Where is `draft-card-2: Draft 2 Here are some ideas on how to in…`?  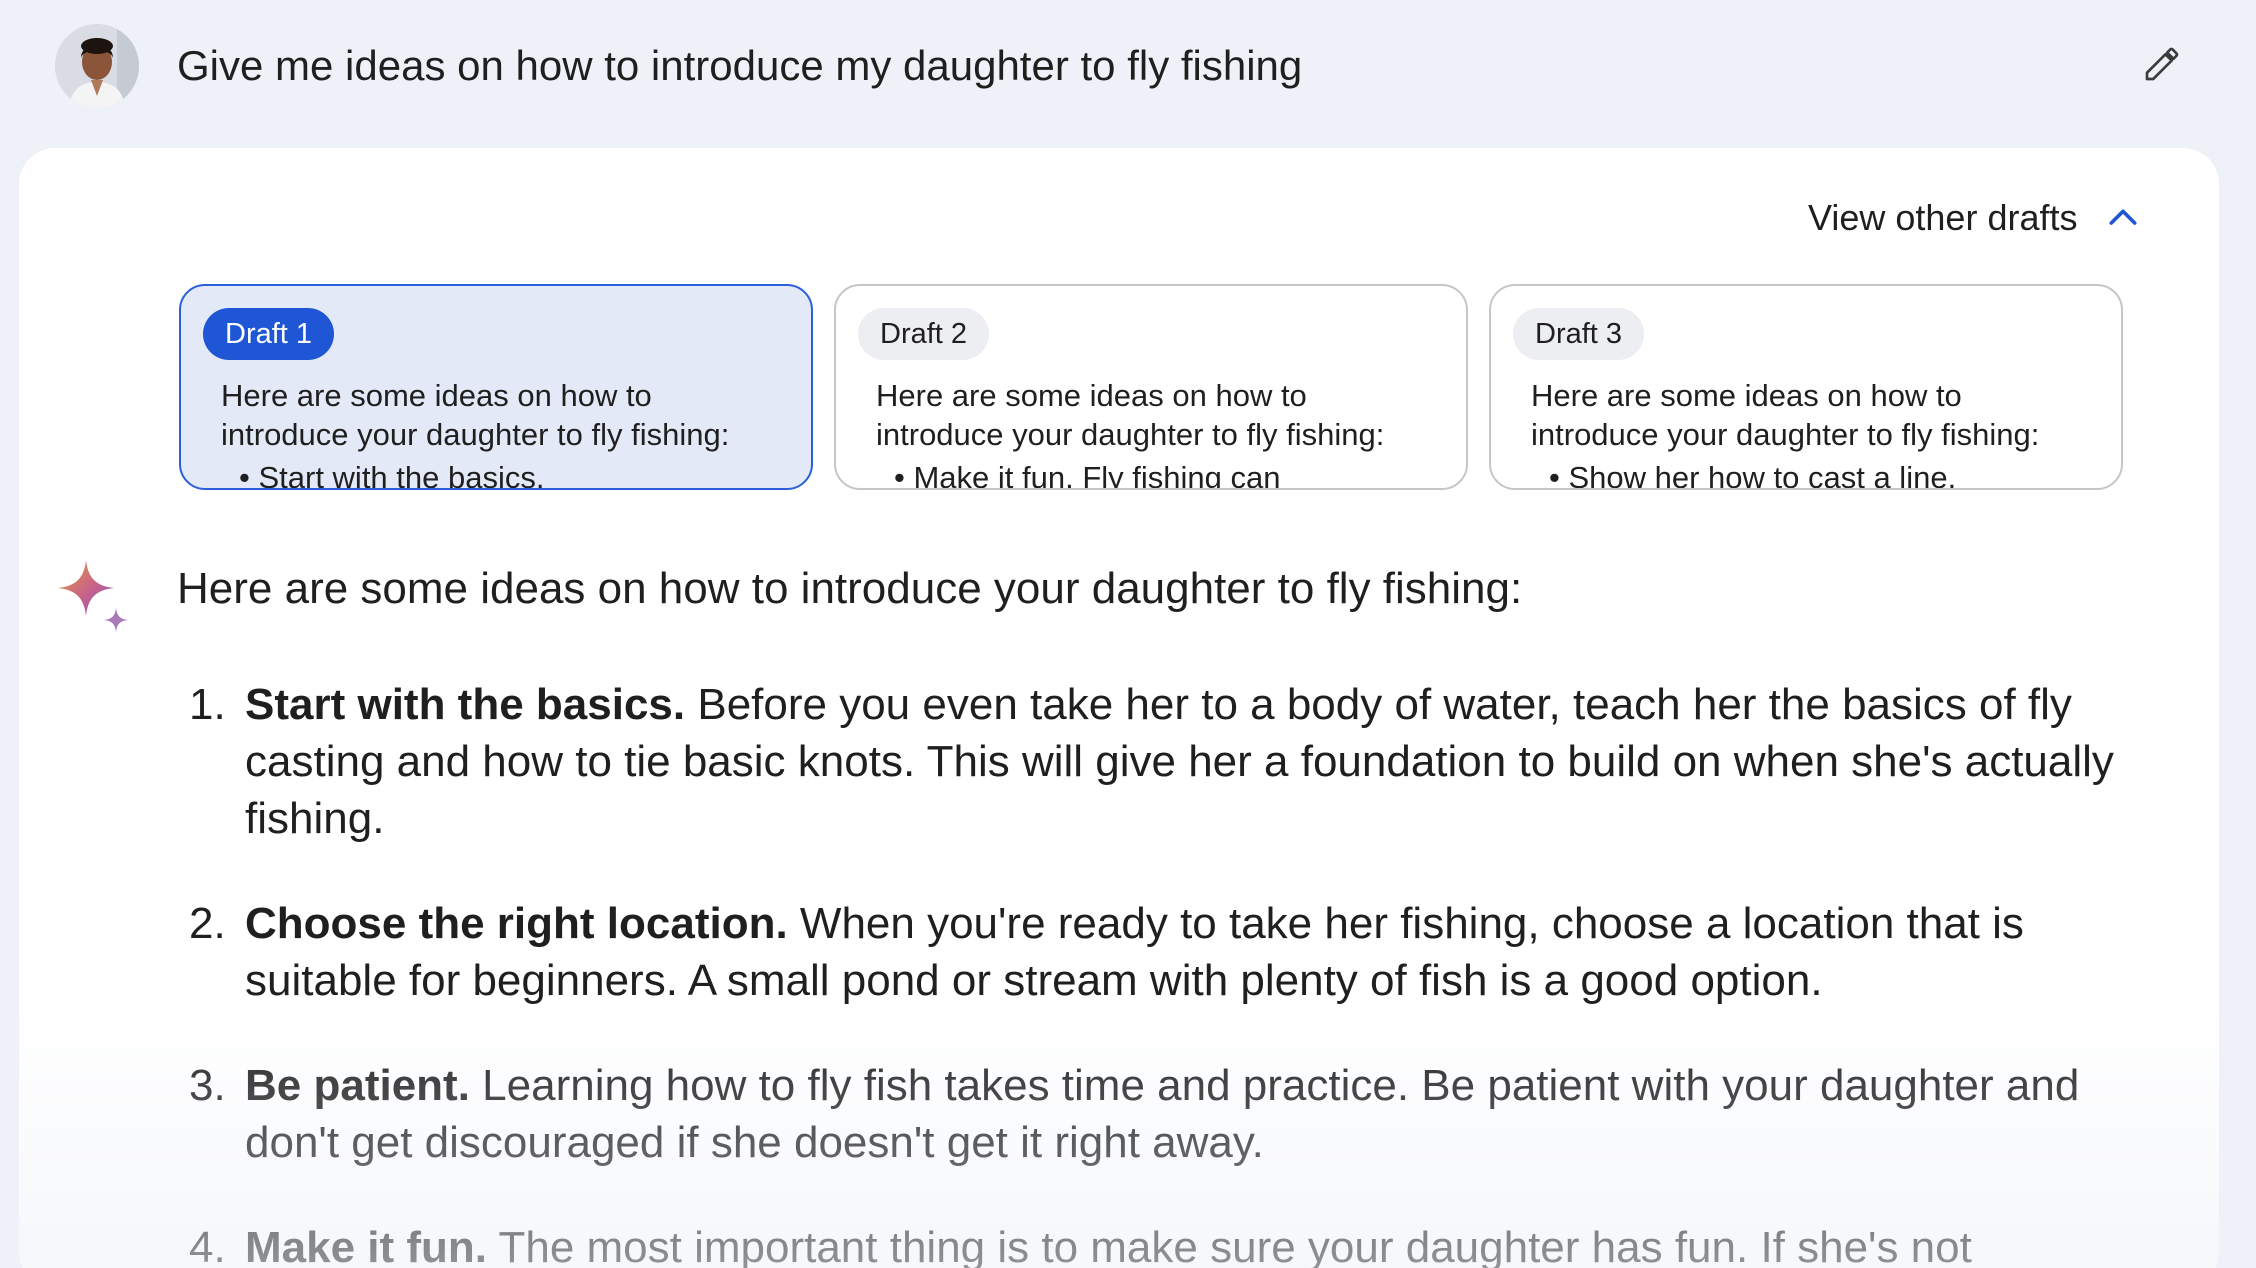 draft-card-2: Draft 2 Here are some ideas on how to in… is located at coordinates (1151, 387).